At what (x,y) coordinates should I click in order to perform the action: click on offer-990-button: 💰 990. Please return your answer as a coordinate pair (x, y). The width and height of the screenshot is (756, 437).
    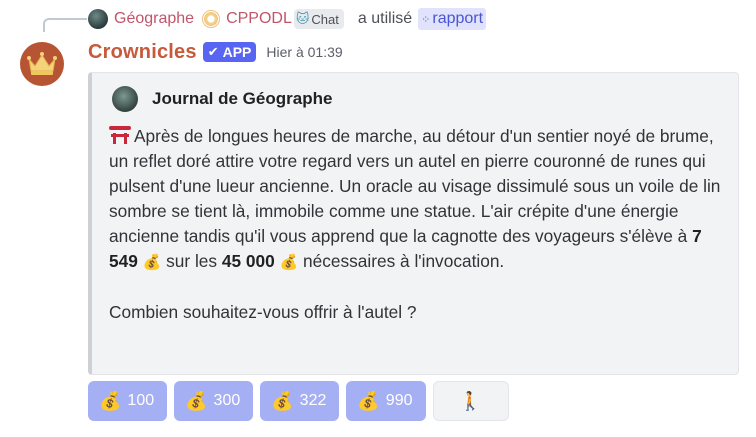
    Looking at the image, I should click on (386, 401).